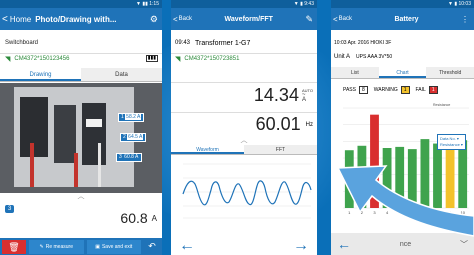 The image size is (474, 255). I want to click on x-tick-label: 9, so click(450, 212).